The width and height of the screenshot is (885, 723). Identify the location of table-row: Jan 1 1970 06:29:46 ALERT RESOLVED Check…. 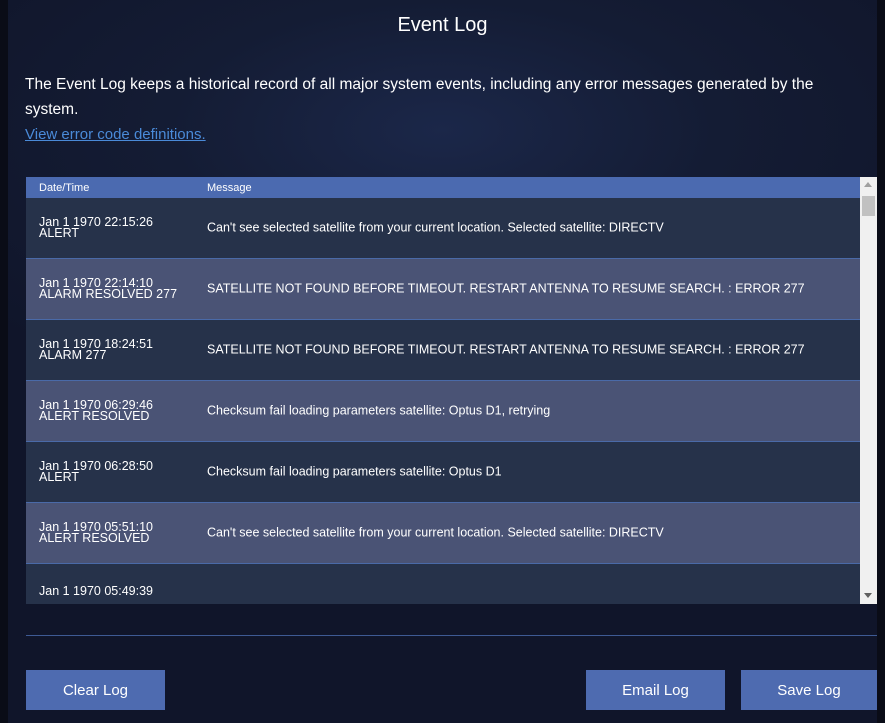
(443, 411).